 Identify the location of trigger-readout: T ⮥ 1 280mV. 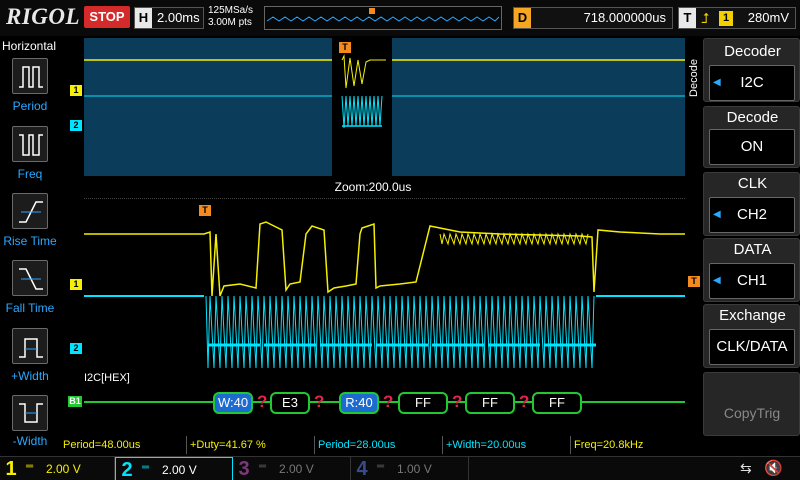
(737, 18).